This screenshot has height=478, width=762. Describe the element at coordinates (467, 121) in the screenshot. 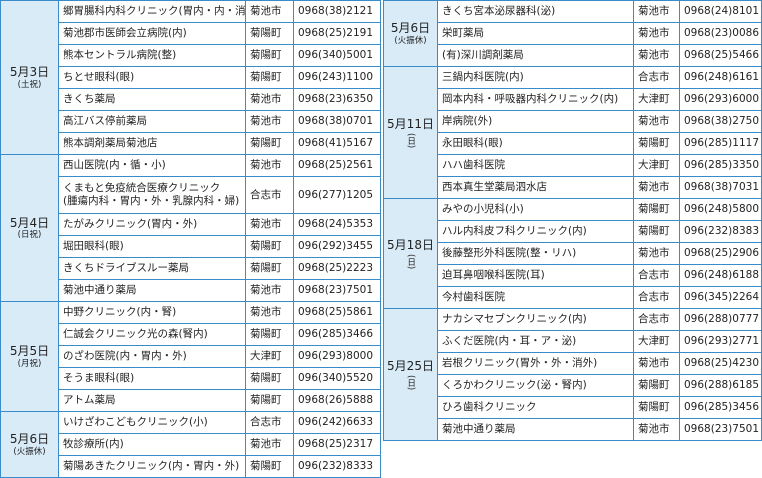

I see `facility-name-text: 岸病院(外)` at that location.